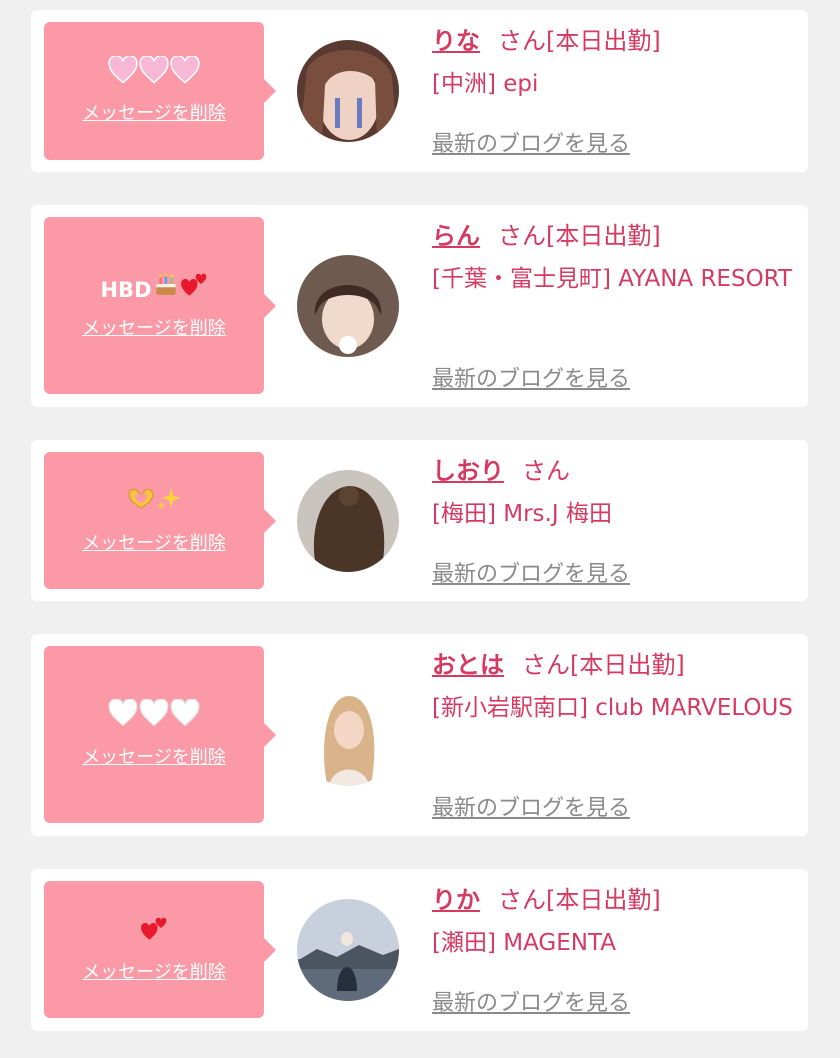 This screenshot has width=840, height=1058. What do you see at coordinates (166, 289) in the screenshot?
I see `birthday-cake-icon` at bounding box center [166, 289].